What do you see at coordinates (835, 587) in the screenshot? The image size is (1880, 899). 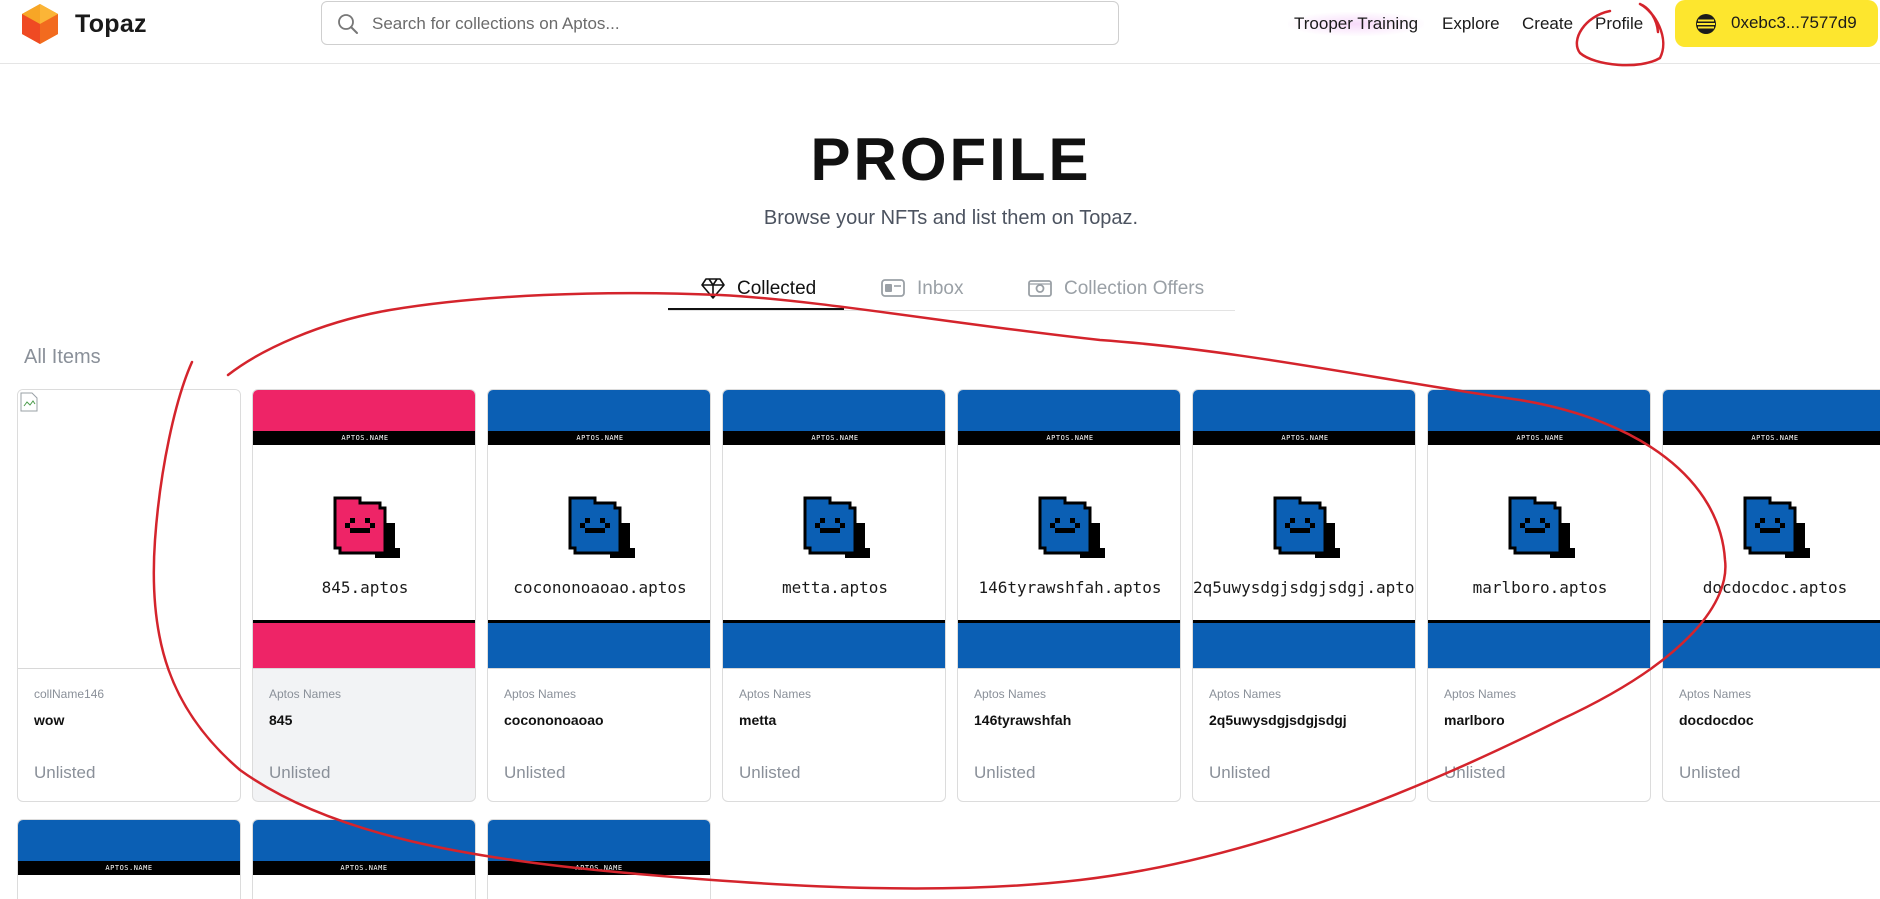 I see `card-art-domain: metta.aptos` at bounding box center [835, 587].